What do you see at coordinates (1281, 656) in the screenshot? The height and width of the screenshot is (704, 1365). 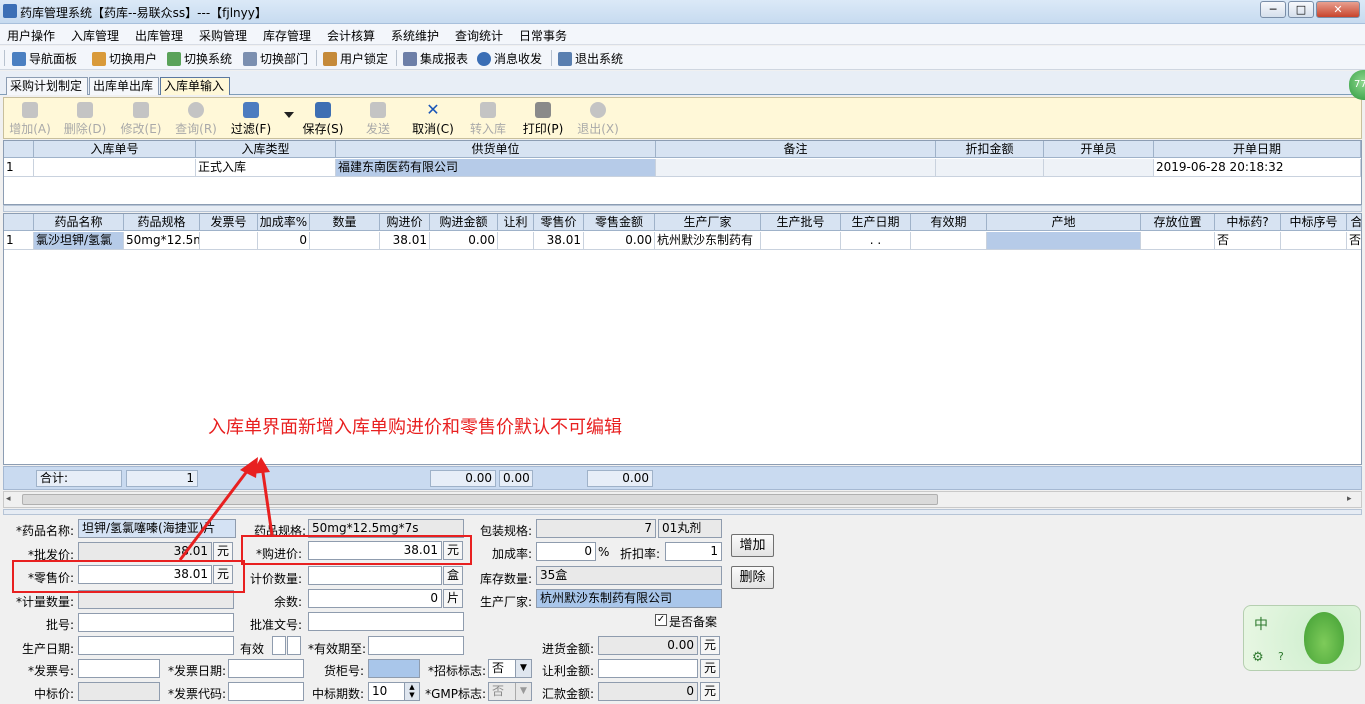 I see `help-icon: ?` at bounding box center [1281, 656].